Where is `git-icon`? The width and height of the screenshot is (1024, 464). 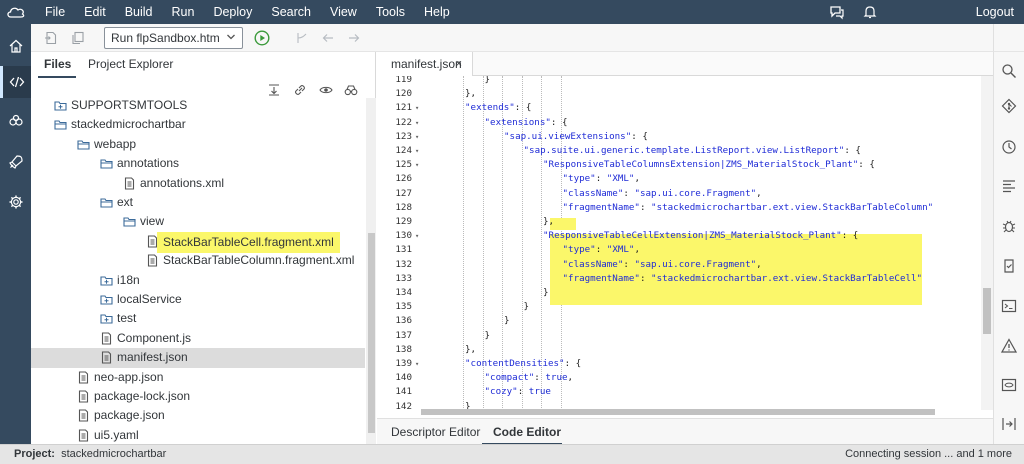 git-icon is located at coordinates (1009, 106).